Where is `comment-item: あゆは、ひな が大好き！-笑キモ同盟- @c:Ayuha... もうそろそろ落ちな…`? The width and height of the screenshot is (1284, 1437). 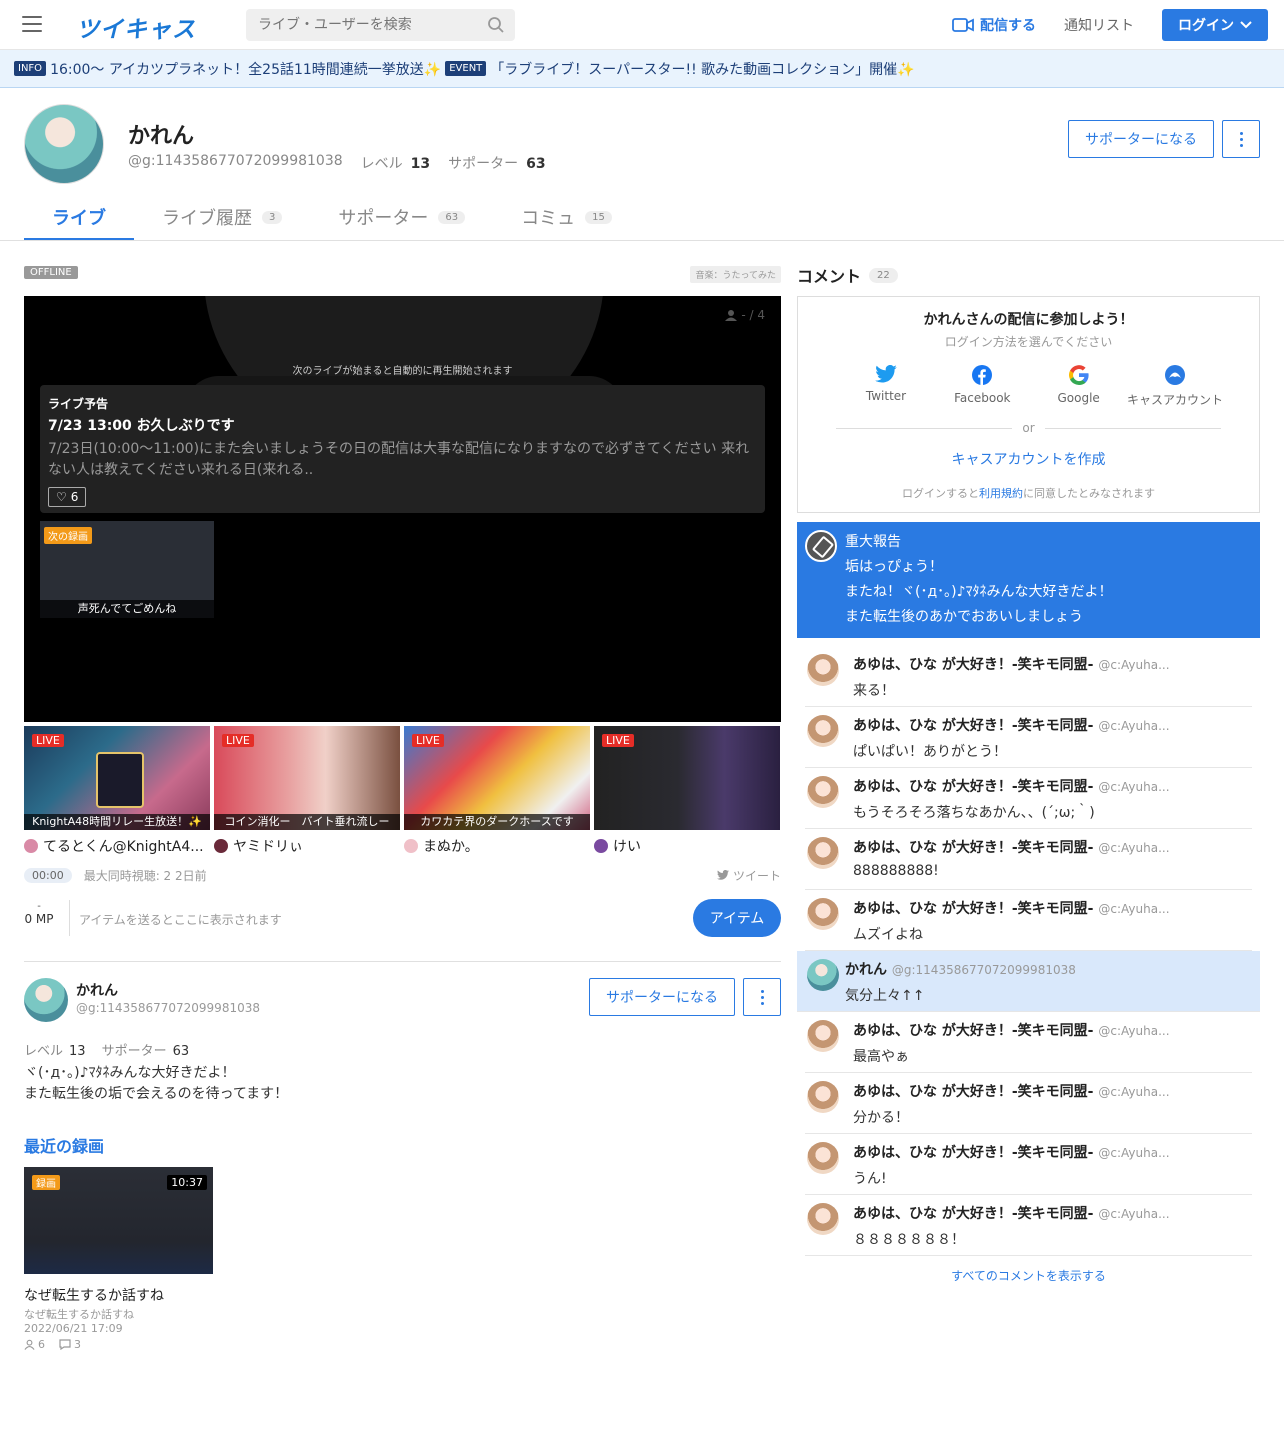
comment-item: あゆは、ひな が大好き！-笑キモ同盟- @c:Ayuha... もうそろそろ落ちな… is located at coordinates (1028, 798).